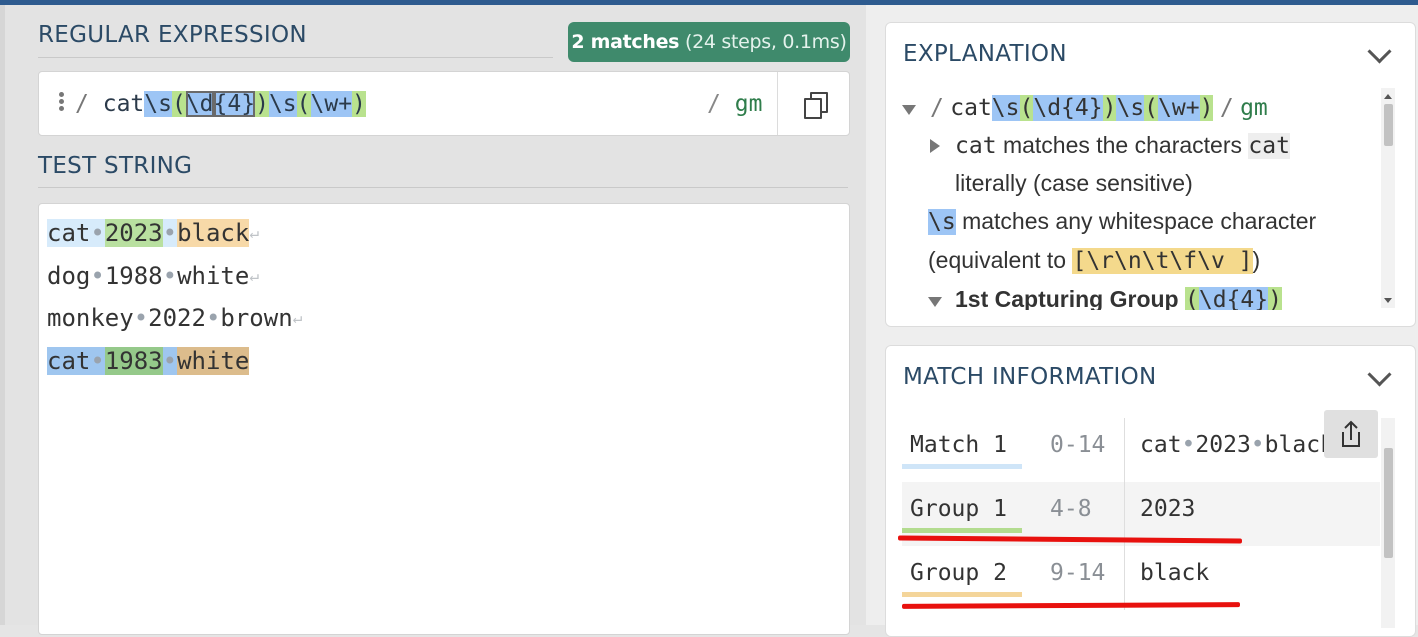  I want to click on root-token: \d{4}, so click(1068, 108).